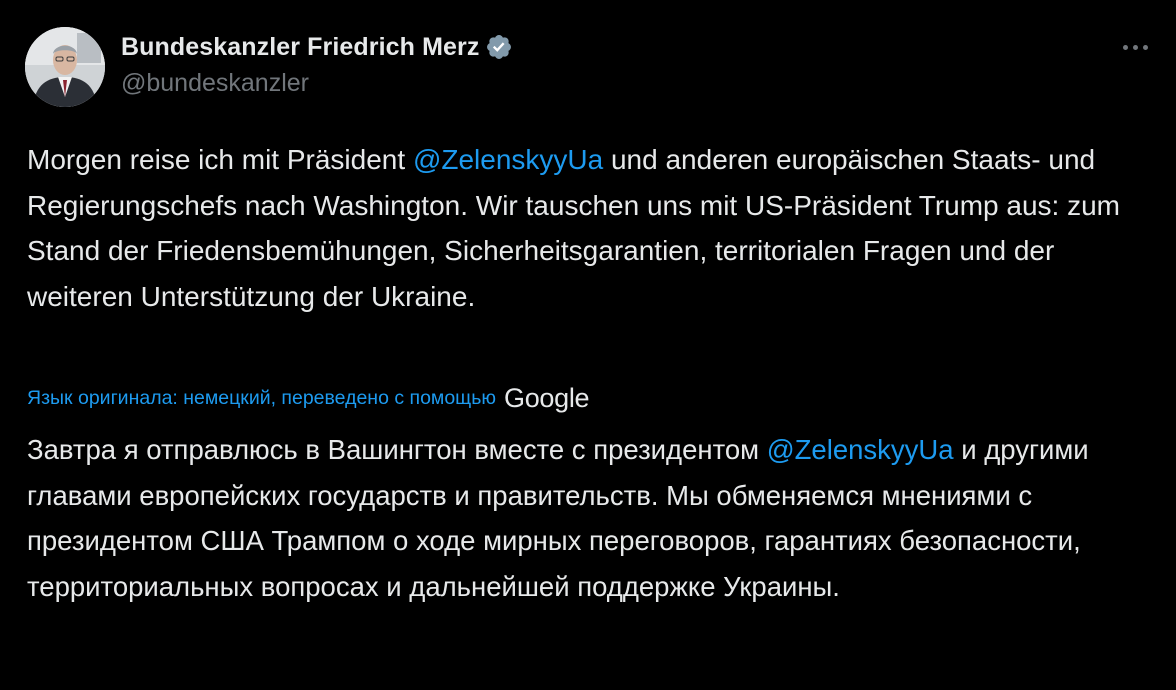 Image resolution: width=1176 pixels, height=690 pixels. What do you see at coordinates (300, 47) in the screenshot?
I see `display-name: Bundeskanzler Friedrich Merz` at bounding box center [300, 47].